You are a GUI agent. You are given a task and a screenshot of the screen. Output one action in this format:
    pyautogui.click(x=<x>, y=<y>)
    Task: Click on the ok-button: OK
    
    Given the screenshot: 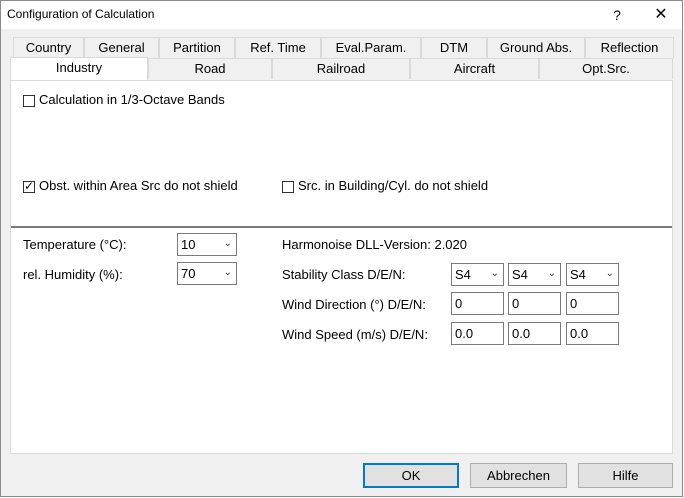 What is the action you would take?
    pyautogui.click(x=411, y=475)
    